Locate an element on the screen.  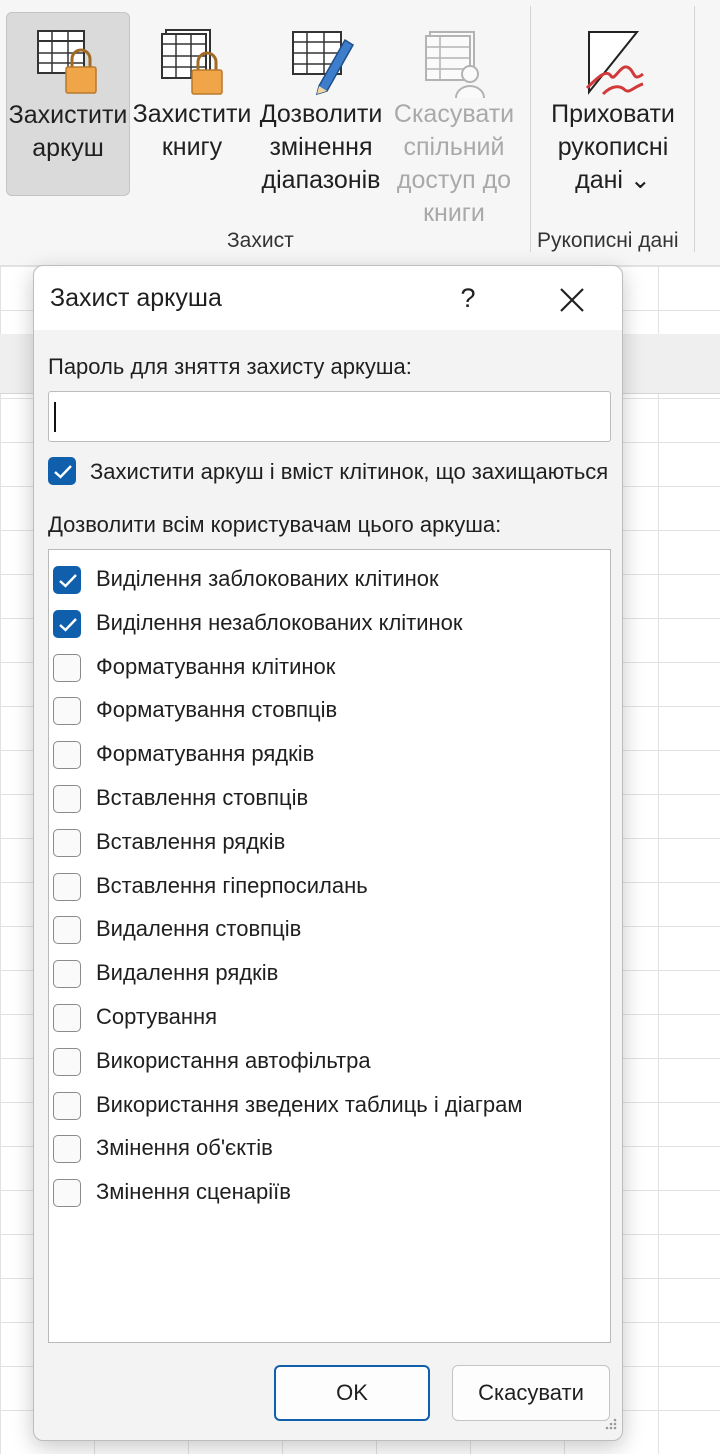
permission-option: Виділення незаблокованих клітинок is located at coordinates (329, 620).